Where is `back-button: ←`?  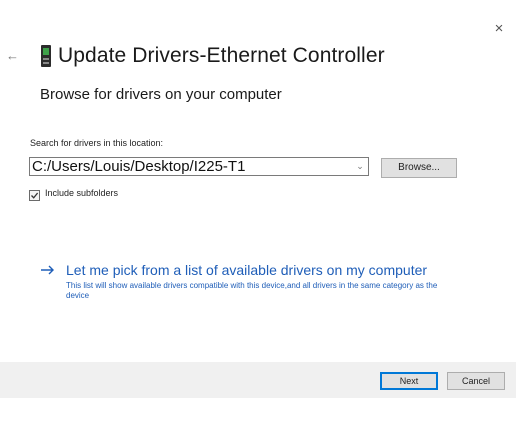
back-button: ← is located at coordinates (14, 56).